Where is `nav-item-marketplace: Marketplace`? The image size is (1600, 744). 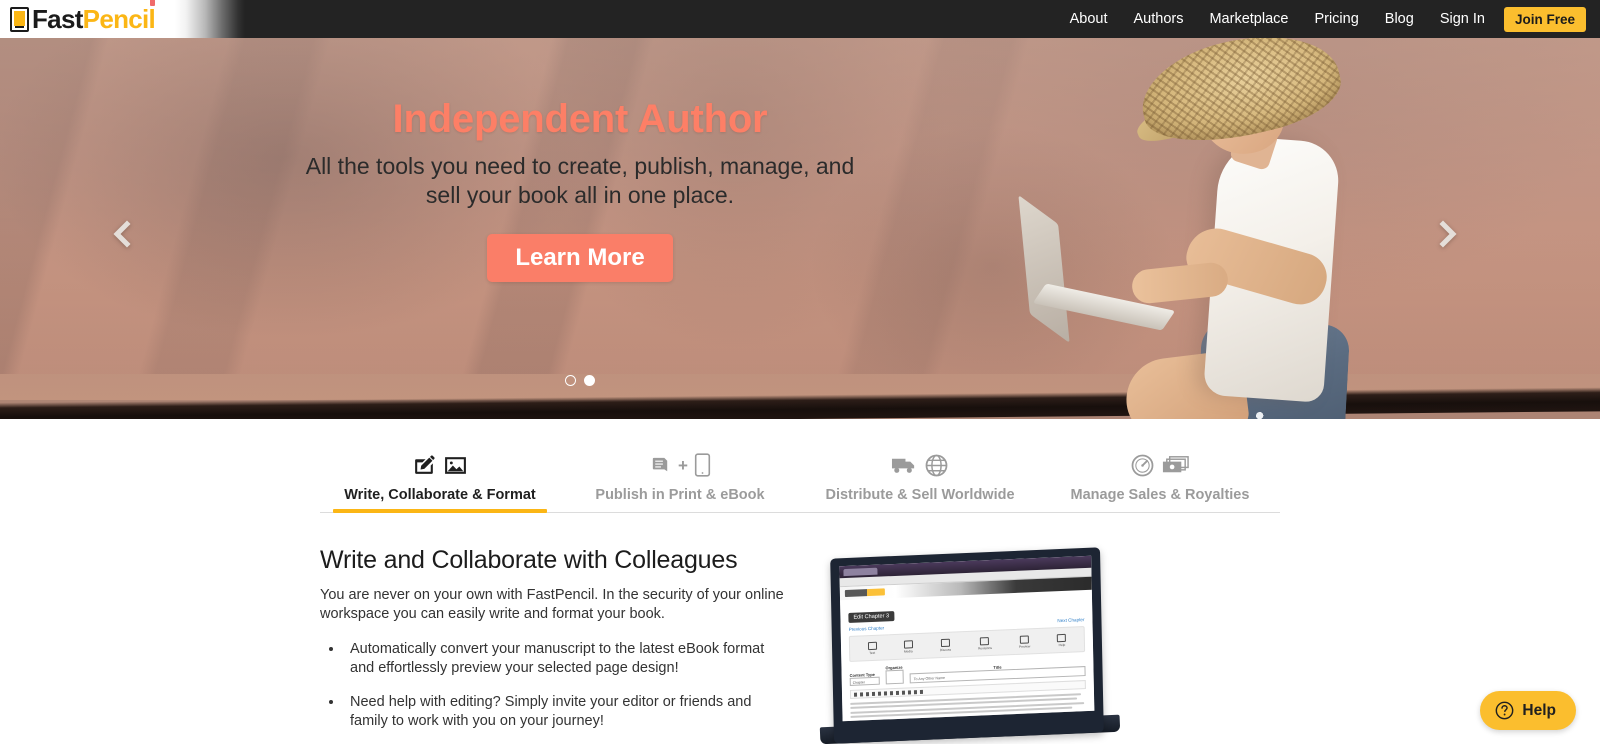
nav-item-marketplace: Marketplace is located at coordinates (1248, 19).